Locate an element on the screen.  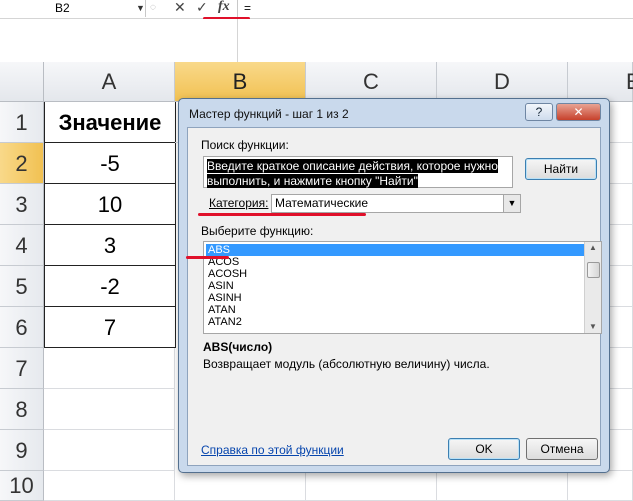
name-box-value: B2 is located at coordinates (62, 8).